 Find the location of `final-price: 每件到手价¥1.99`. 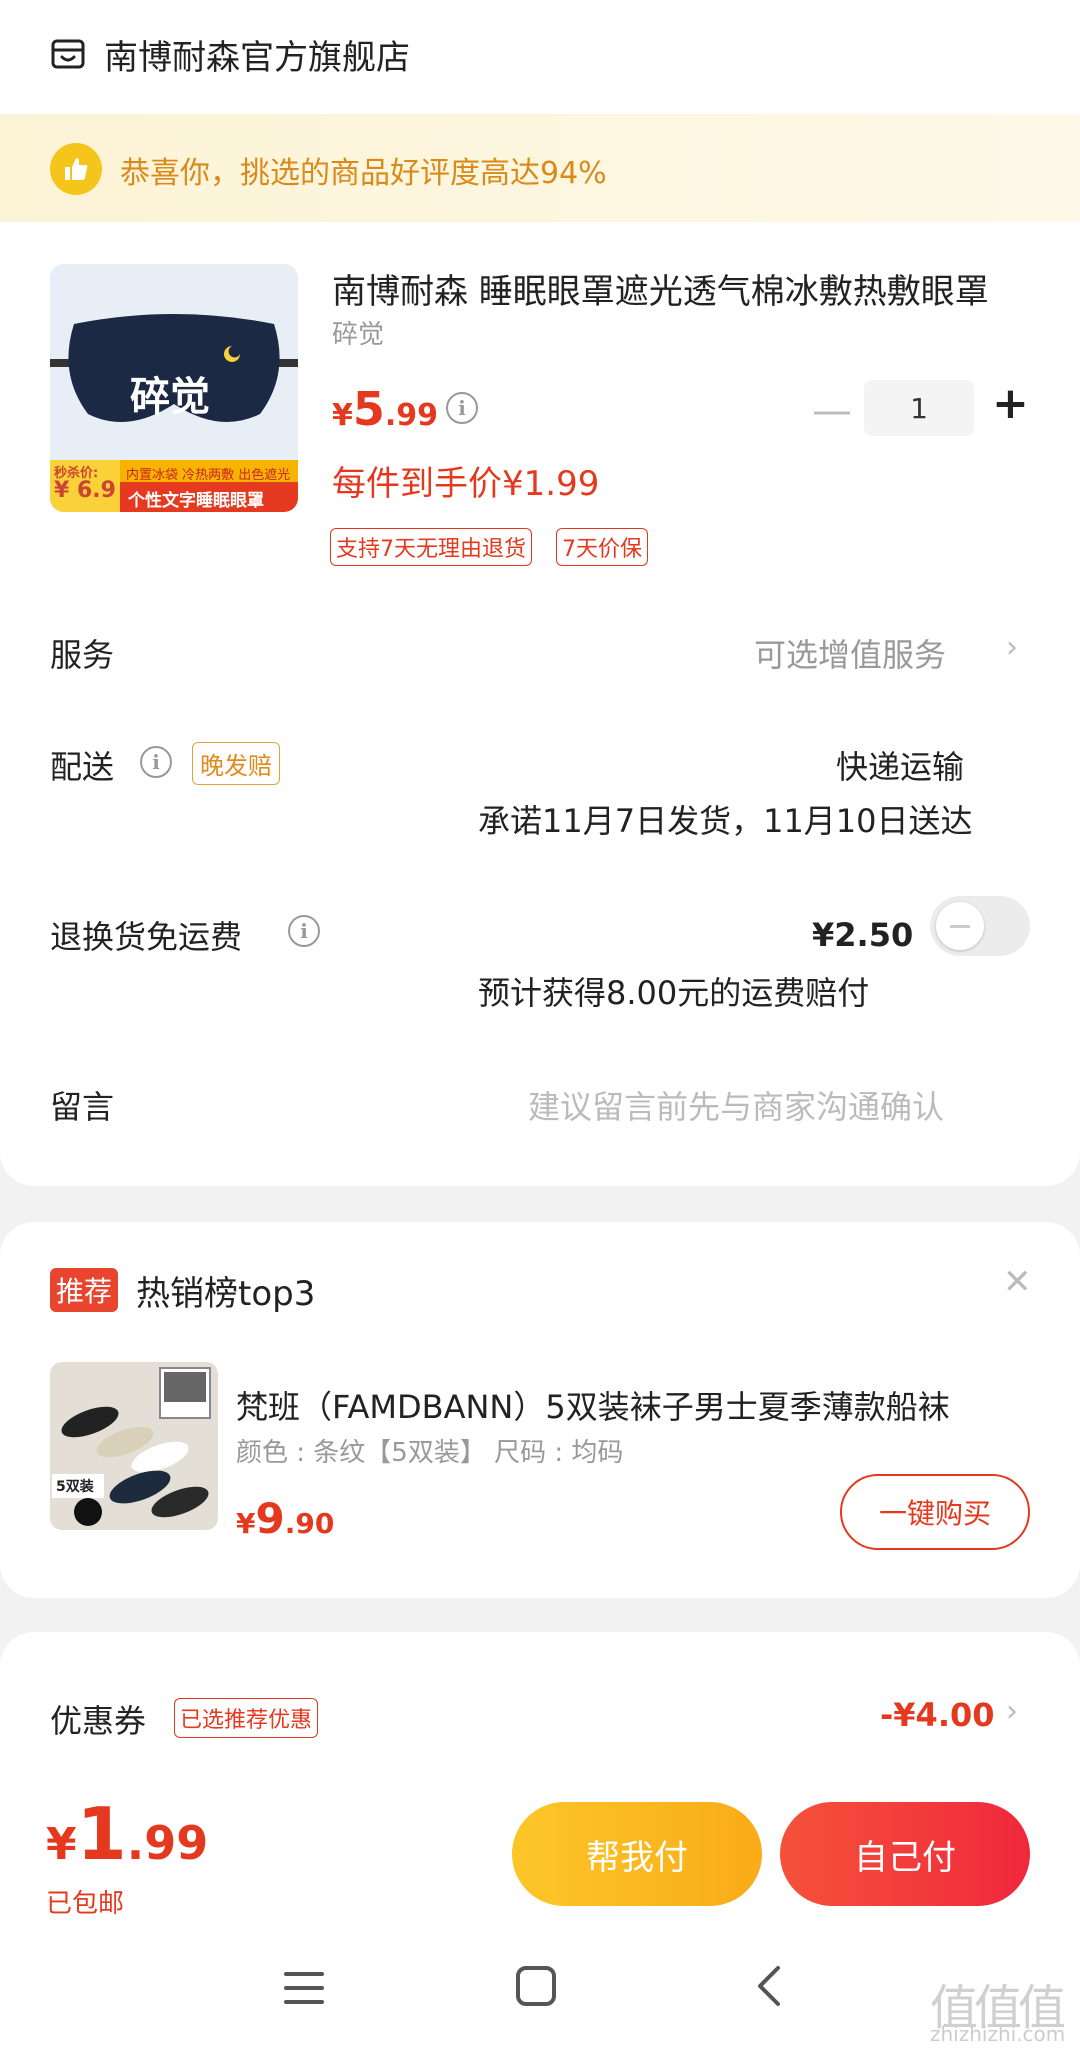

final-price: 每件到手价¥1.99 is located at coordinates (466, 484).